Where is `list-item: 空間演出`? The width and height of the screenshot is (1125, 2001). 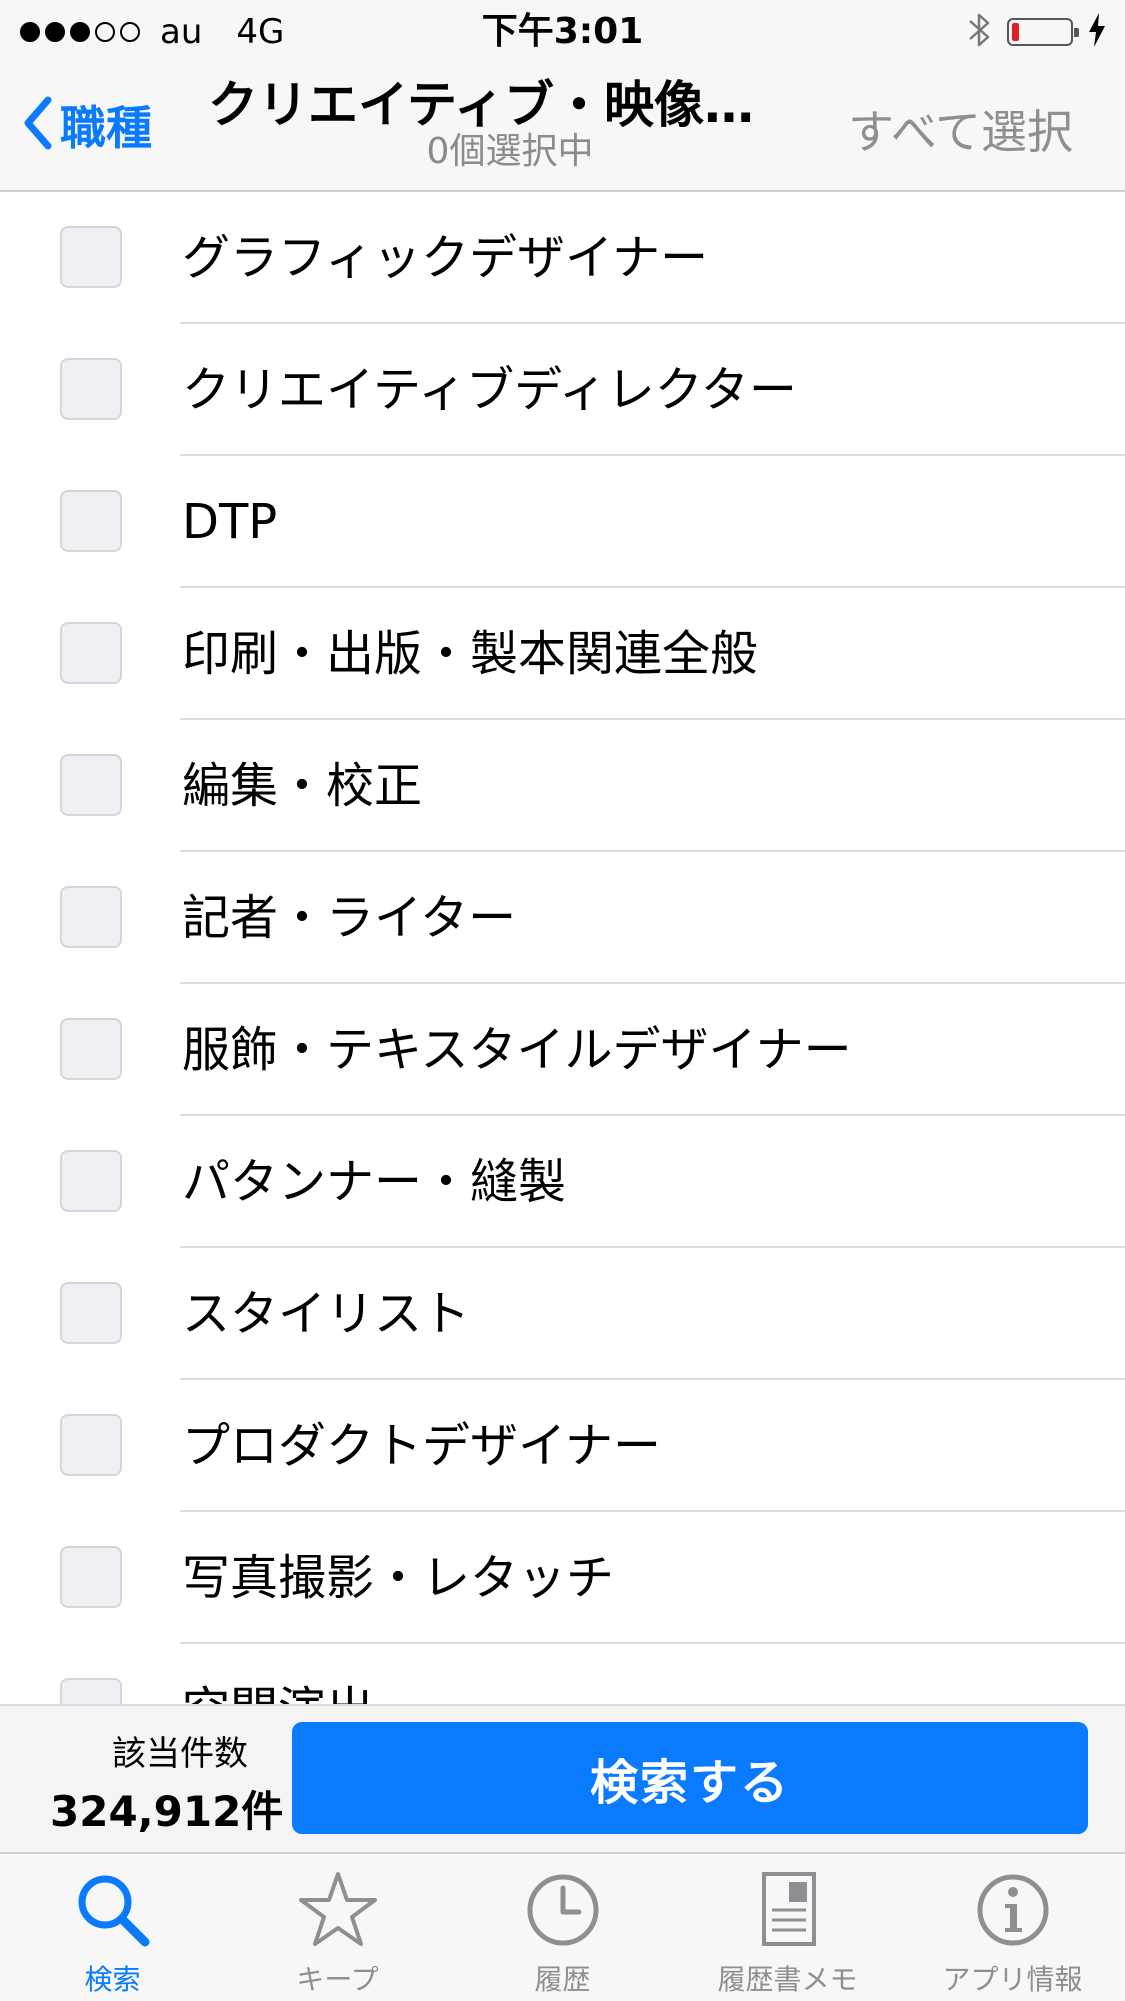
list-item: 空間演出 is located at coordinates (562, 1674).